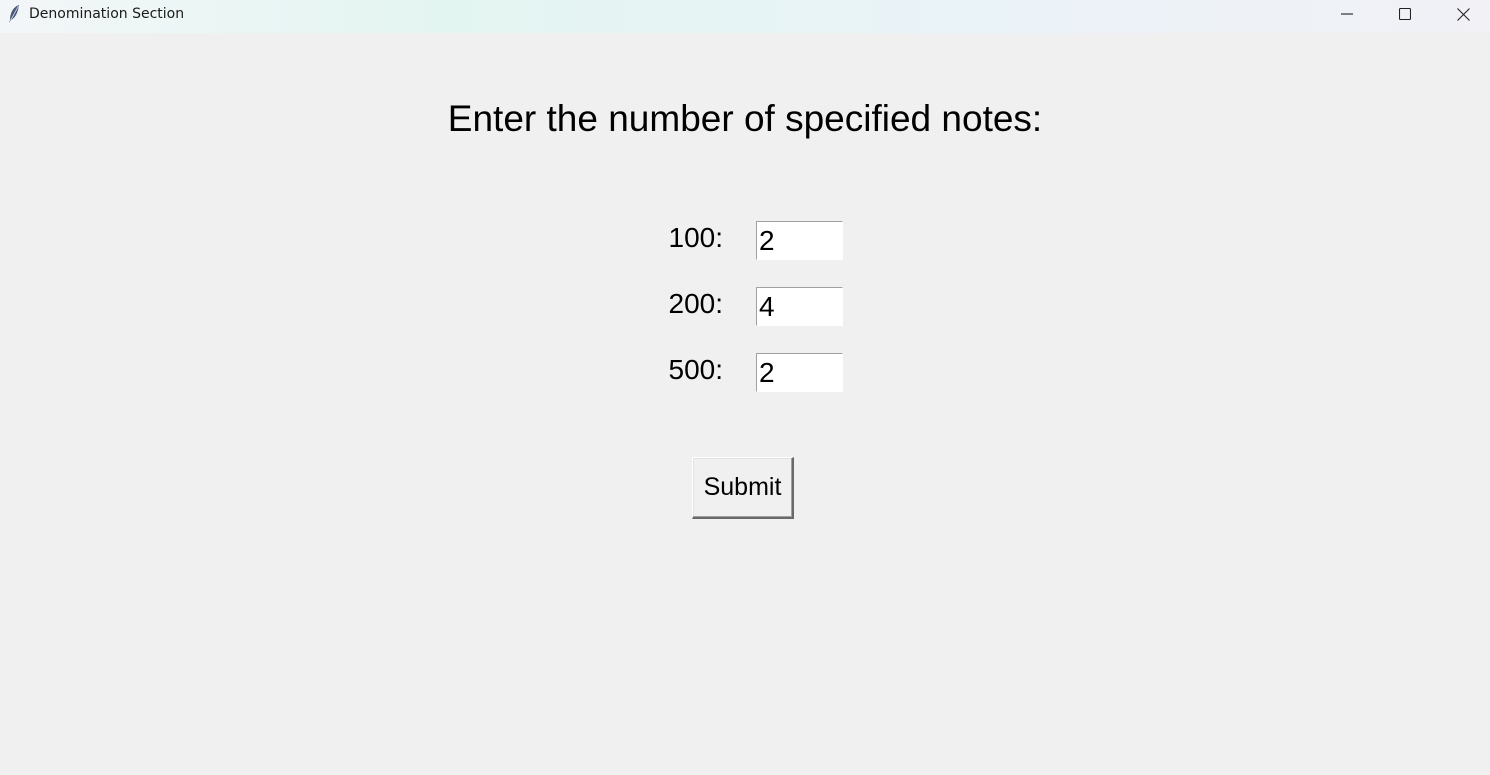 The height and width of the screenshot is (775, 1490). I want to click on feather-icon, so click(14, 14).